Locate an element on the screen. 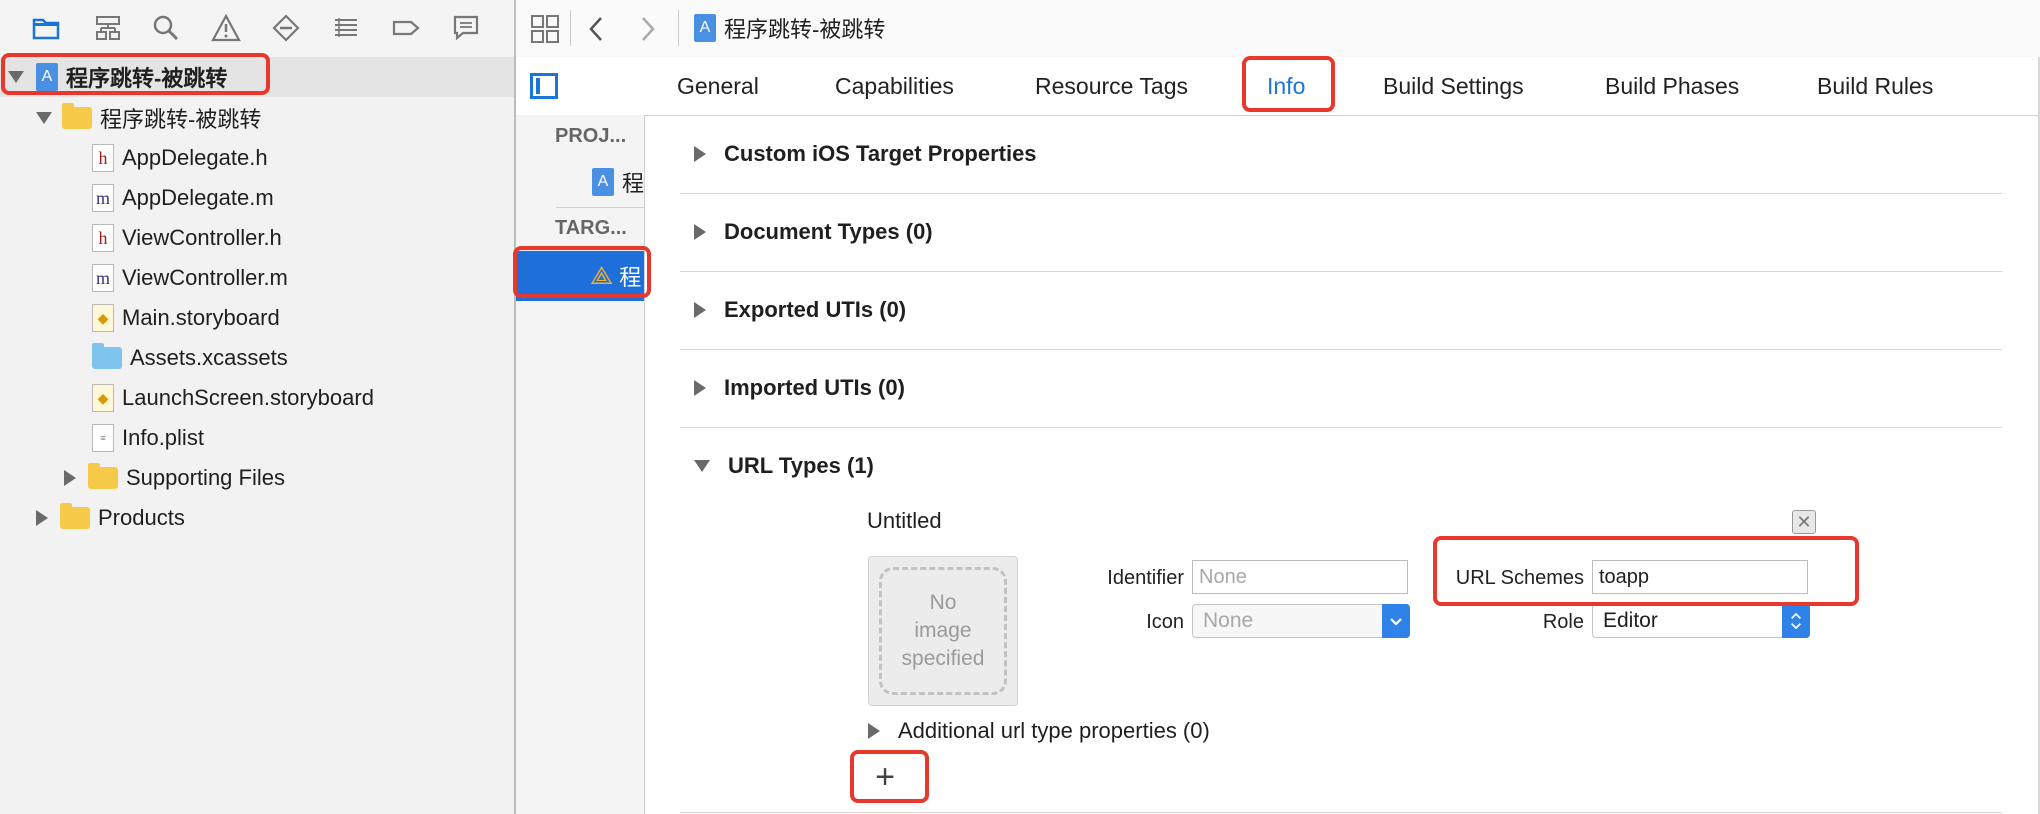 The width and height of the screenshot is (2040, 814). products-row: Products is located at coordinates (110, 518).